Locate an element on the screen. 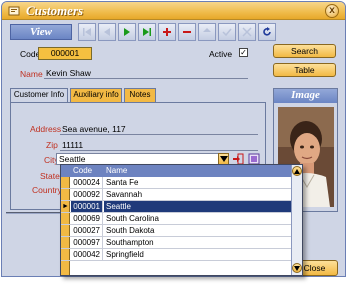  row-name: Savannah is located at coordinates (124, 194).